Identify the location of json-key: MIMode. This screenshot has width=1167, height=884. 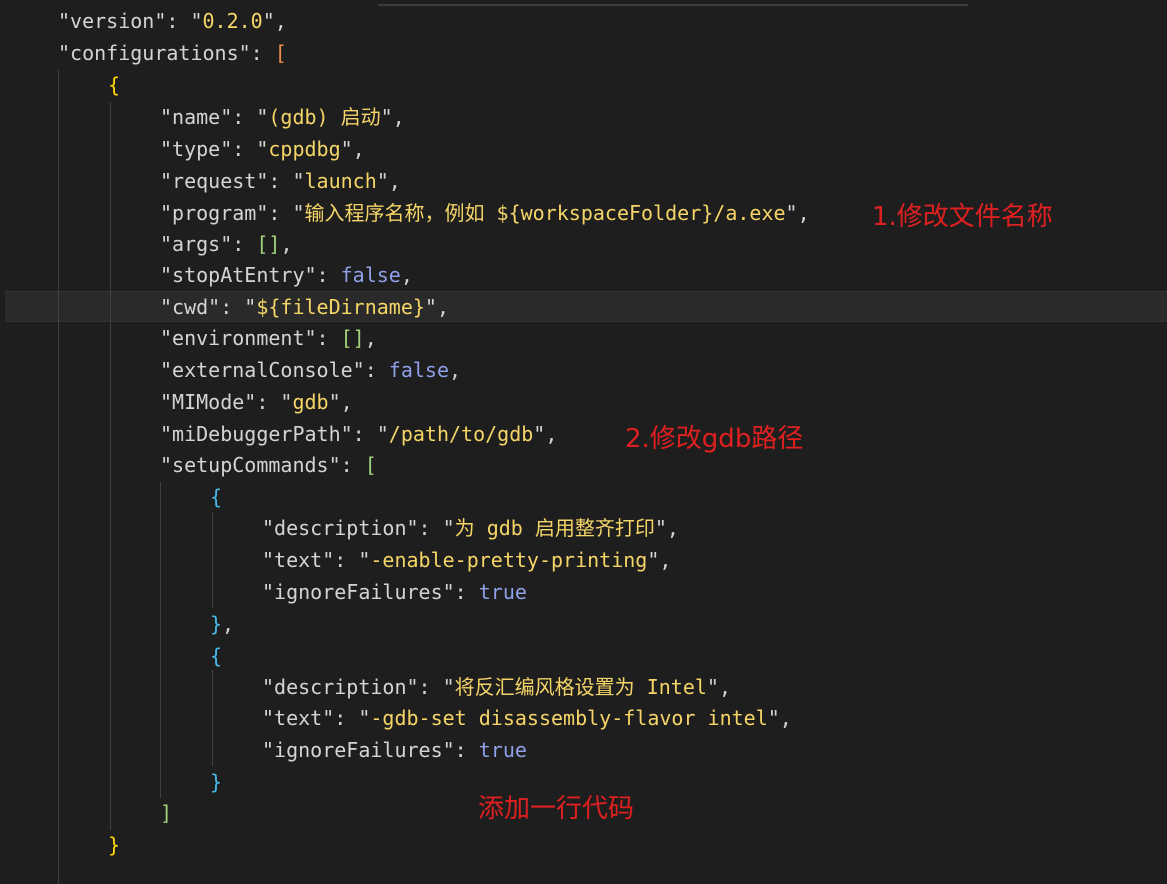
(208, 402).